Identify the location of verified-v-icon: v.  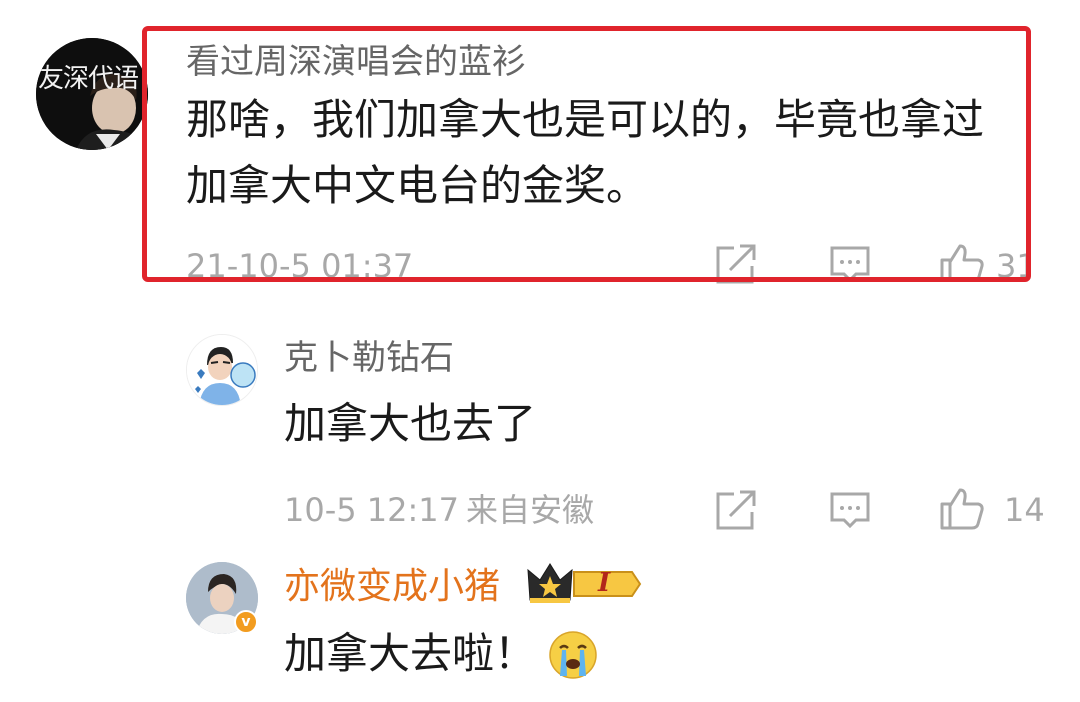
(246, 622).